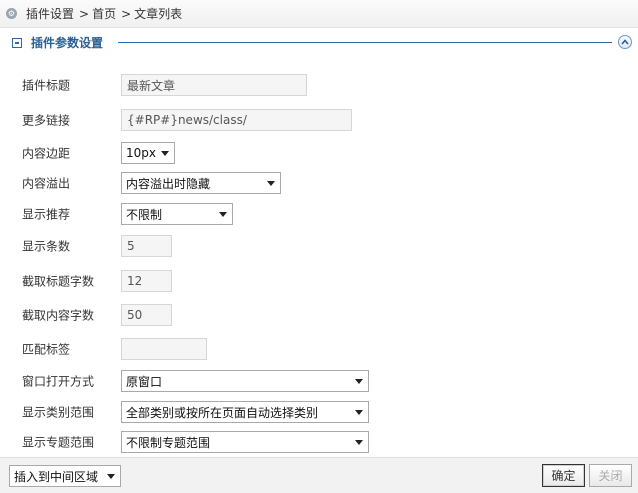 This screenshot has height=493, width=638. Describe the element at coordinates (11, 13) in the screenshot. I see `settings-gear-icon: ⚙` at that location.